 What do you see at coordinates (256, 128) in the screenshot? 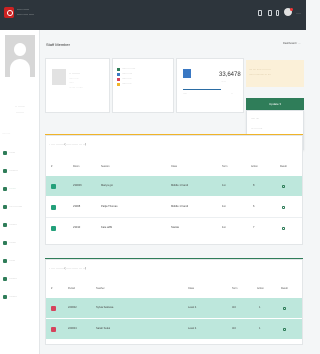
I see `dropdown-item: ··· ···· ·····` at bounding box center [256, 128].